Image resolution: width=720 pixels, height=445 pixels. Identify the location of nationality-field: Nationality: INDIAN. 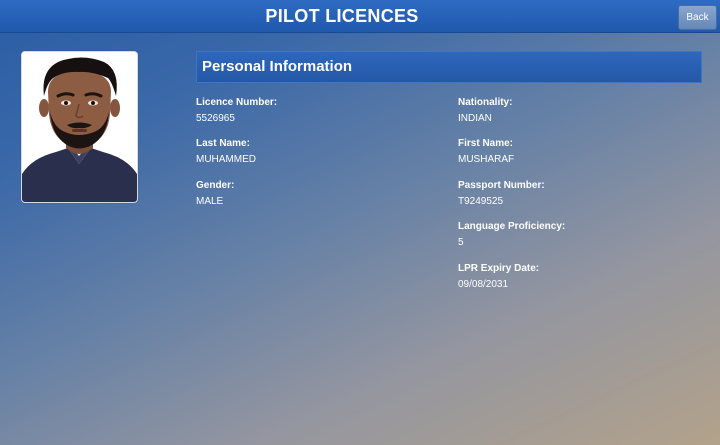
(485, 111).